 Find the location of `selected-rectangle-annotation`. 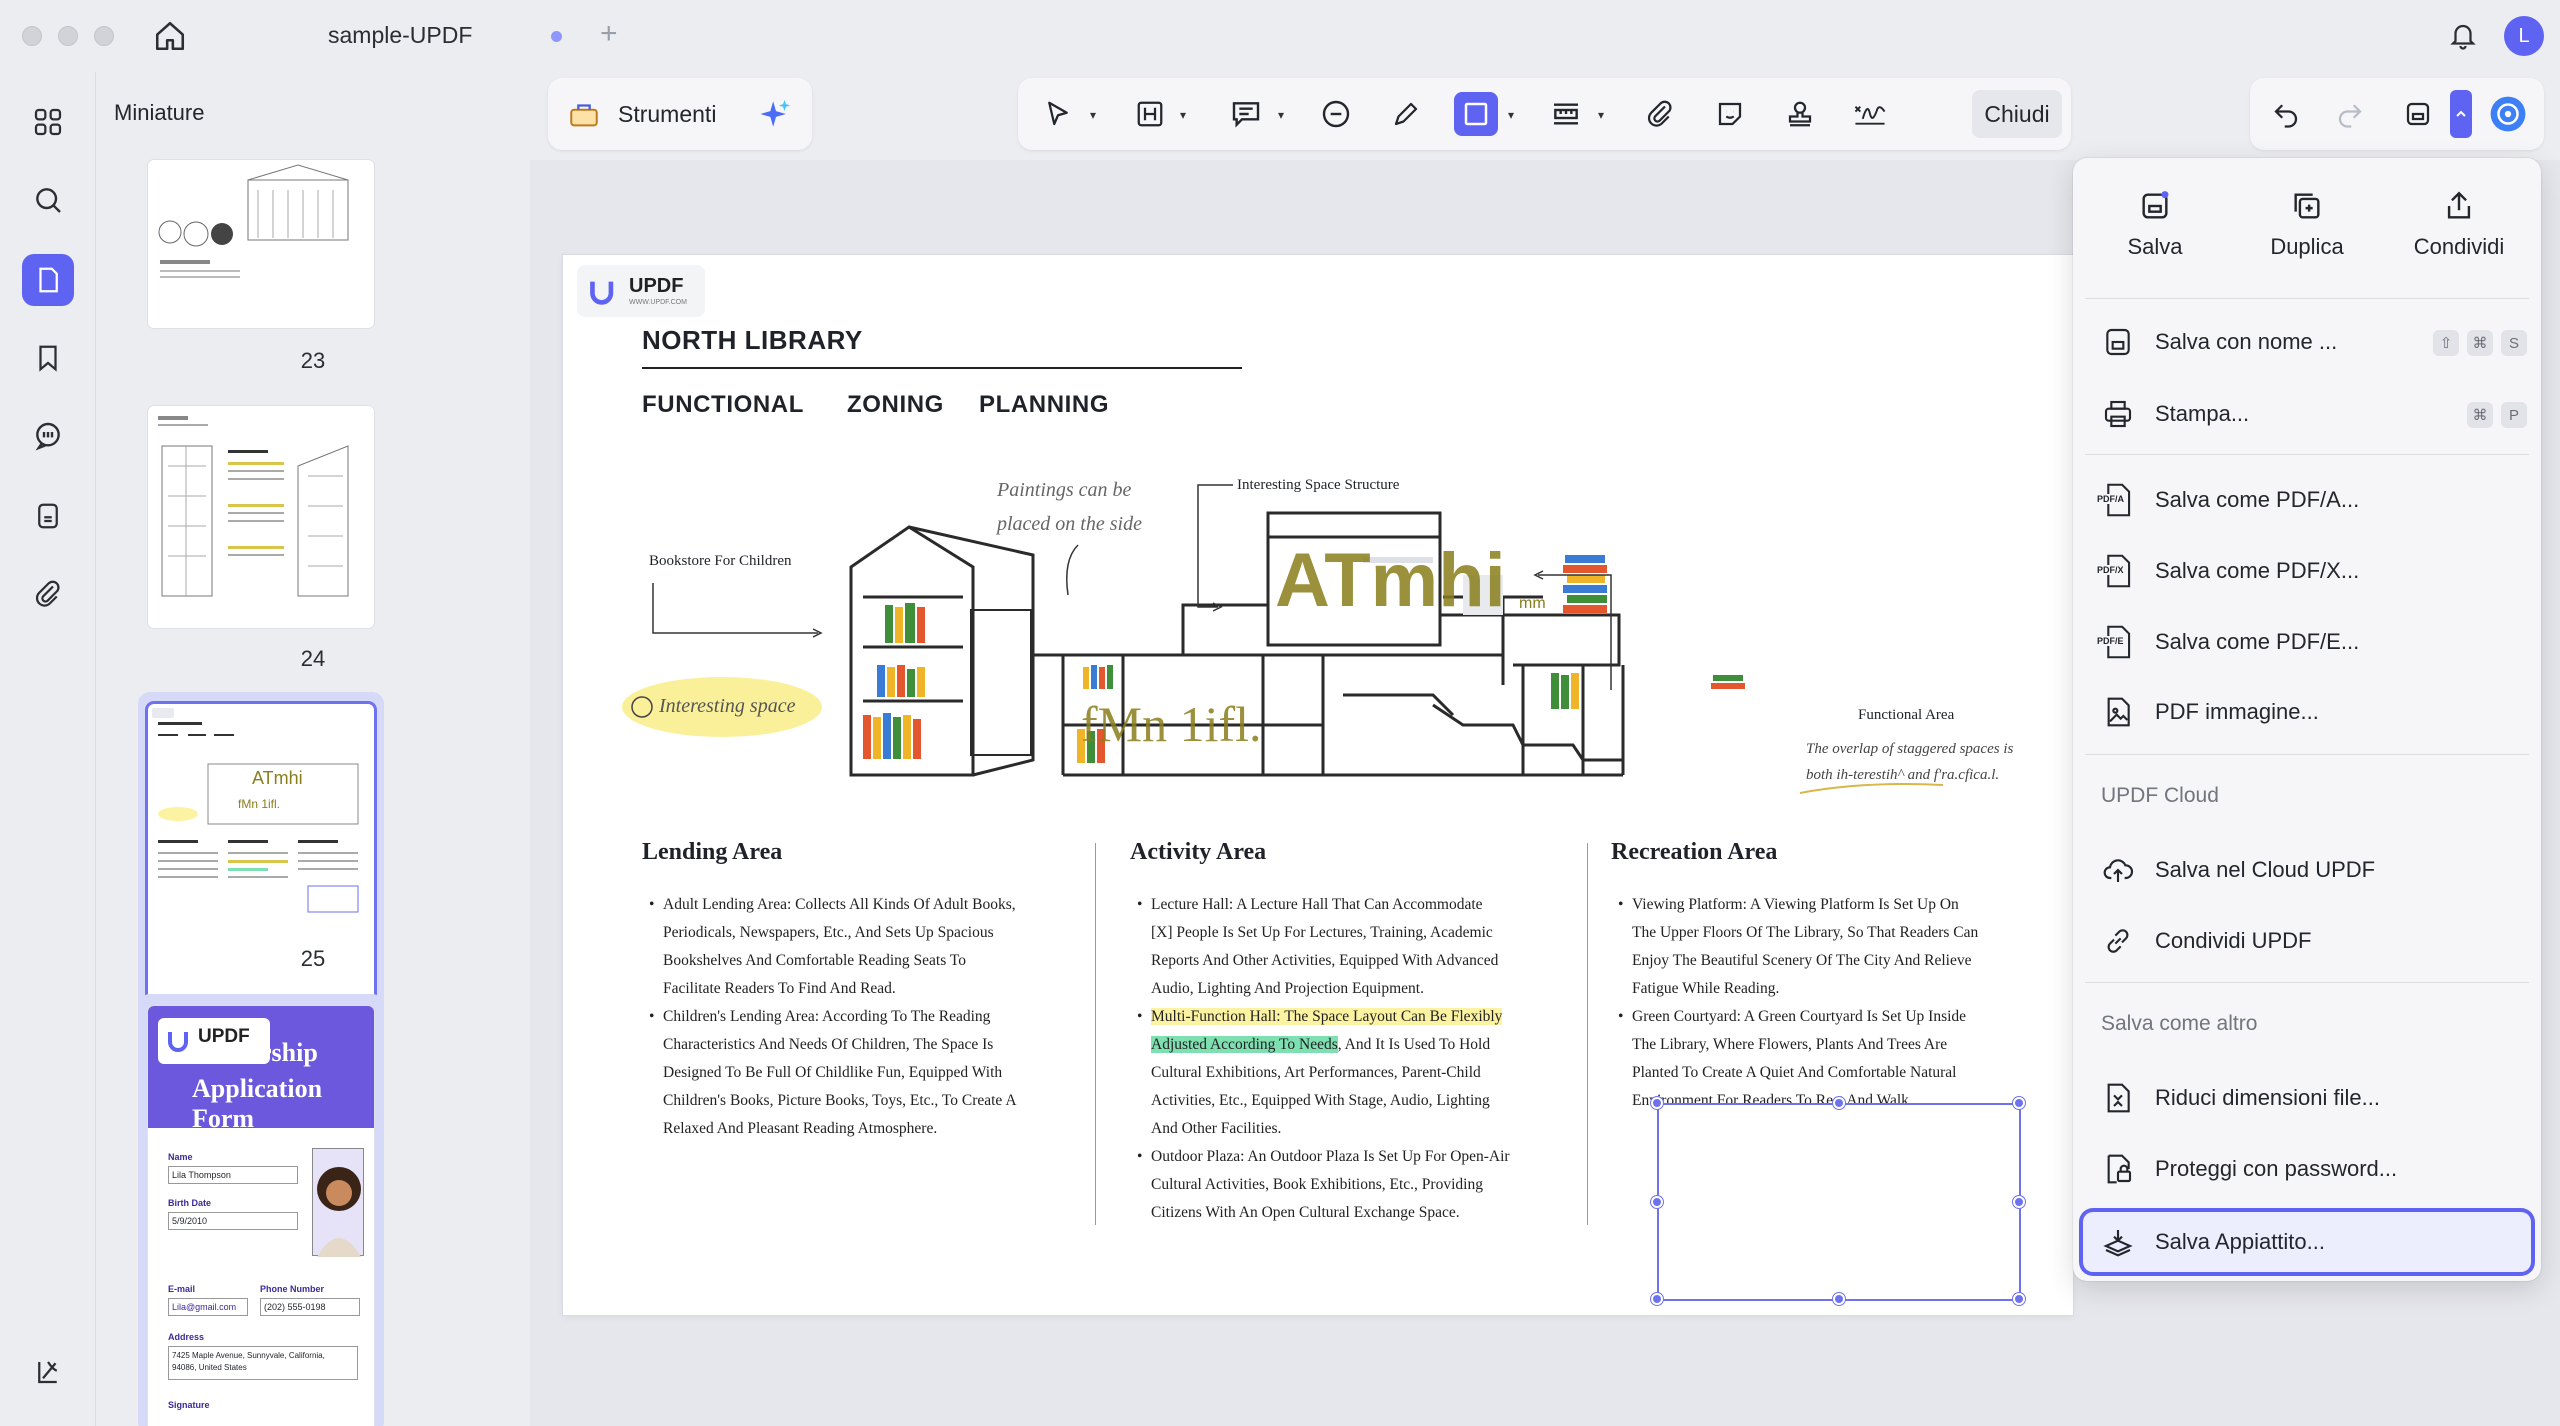

selected-rectangle-annotation is located at coordinates (1838, 1201).